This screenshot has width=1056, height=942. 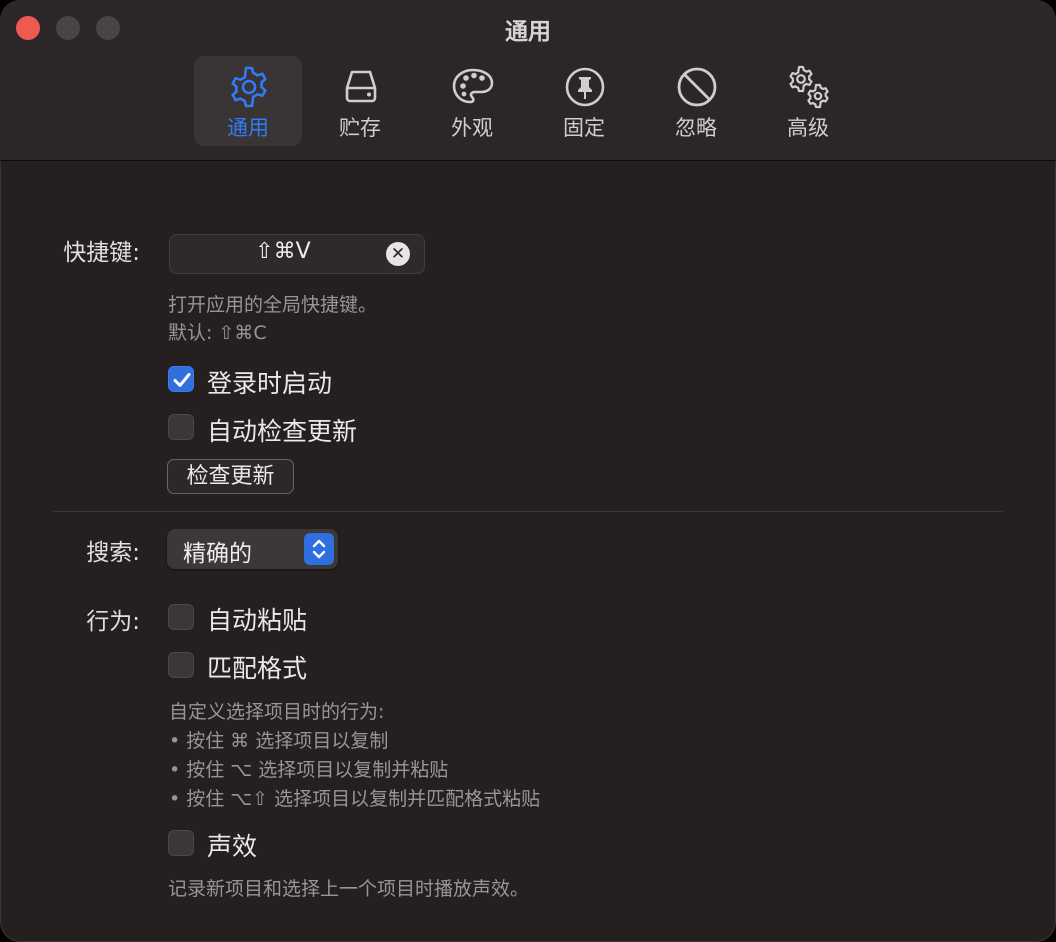 What do you see at coordinates (217, 554) in the screenshot?
I see `search-mode-value: 精确的` at bounding box center [217, 554].